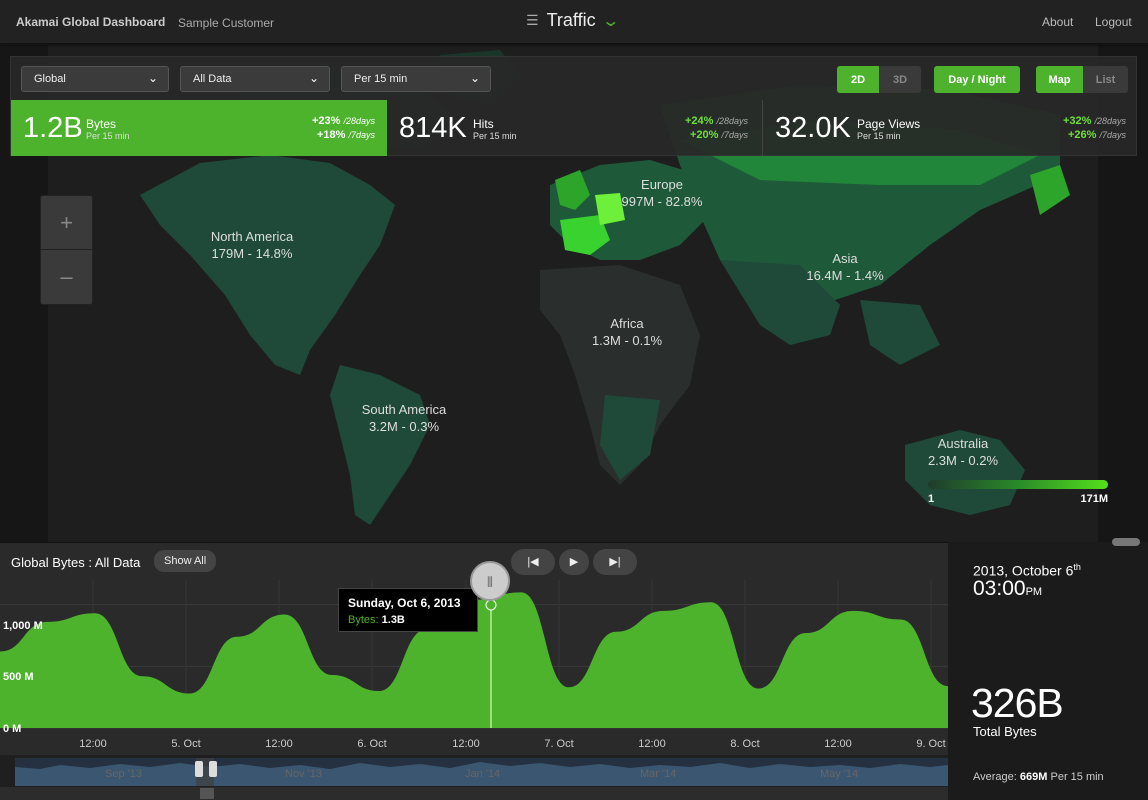 Image resolution: width=1148 pixels, height=800 pixels. I want to click on navigator-left-handle, so click(199, 769).